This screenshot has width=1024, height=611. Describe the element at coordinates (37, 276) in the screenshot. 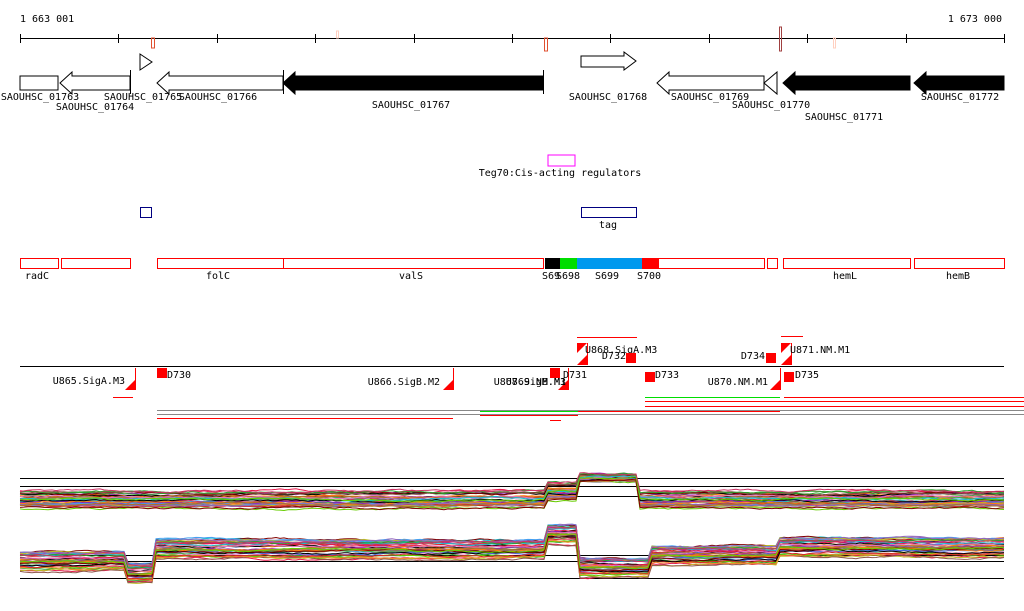

I see `operon-label: radC` at that location.